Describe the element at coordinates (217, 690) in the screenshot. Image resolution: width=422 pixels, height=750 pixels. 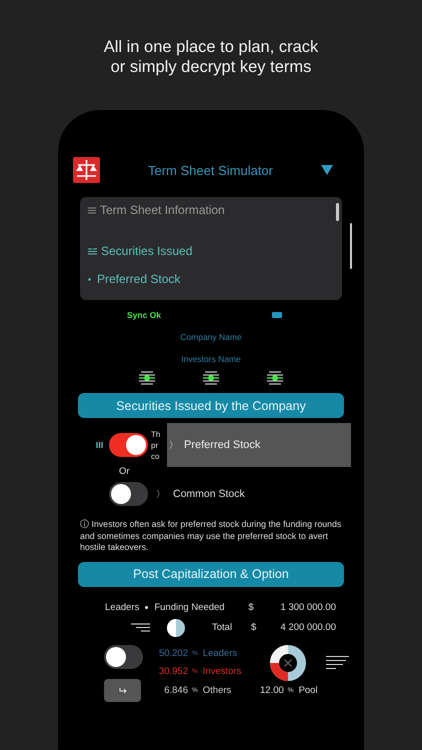
I see `share-label: Others` at that location.